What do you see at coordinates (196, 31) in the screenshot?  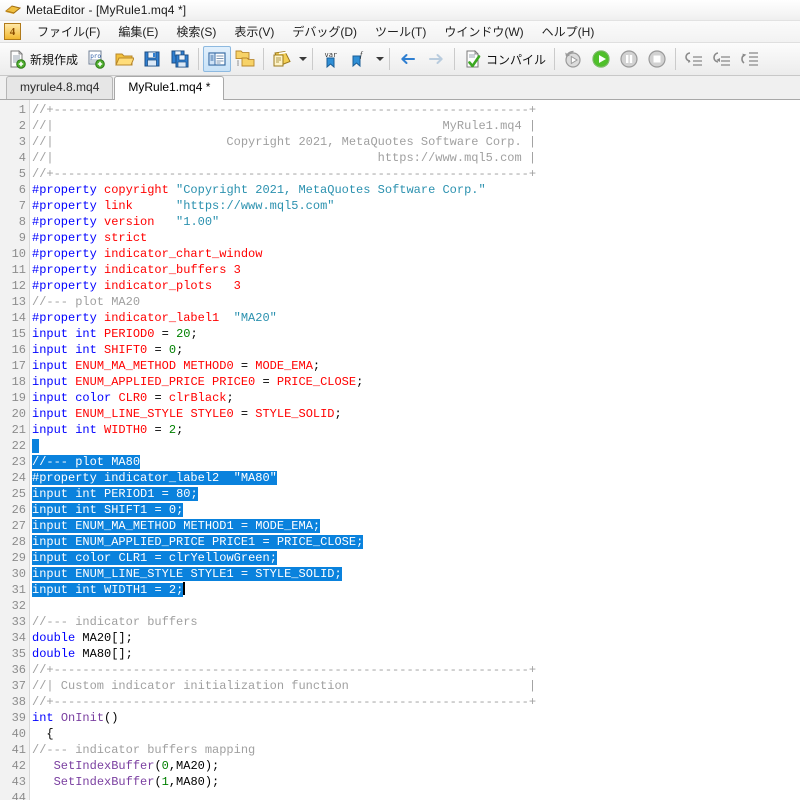 I see `menu-search: 検索(S)` at bounding box center [196, 31].